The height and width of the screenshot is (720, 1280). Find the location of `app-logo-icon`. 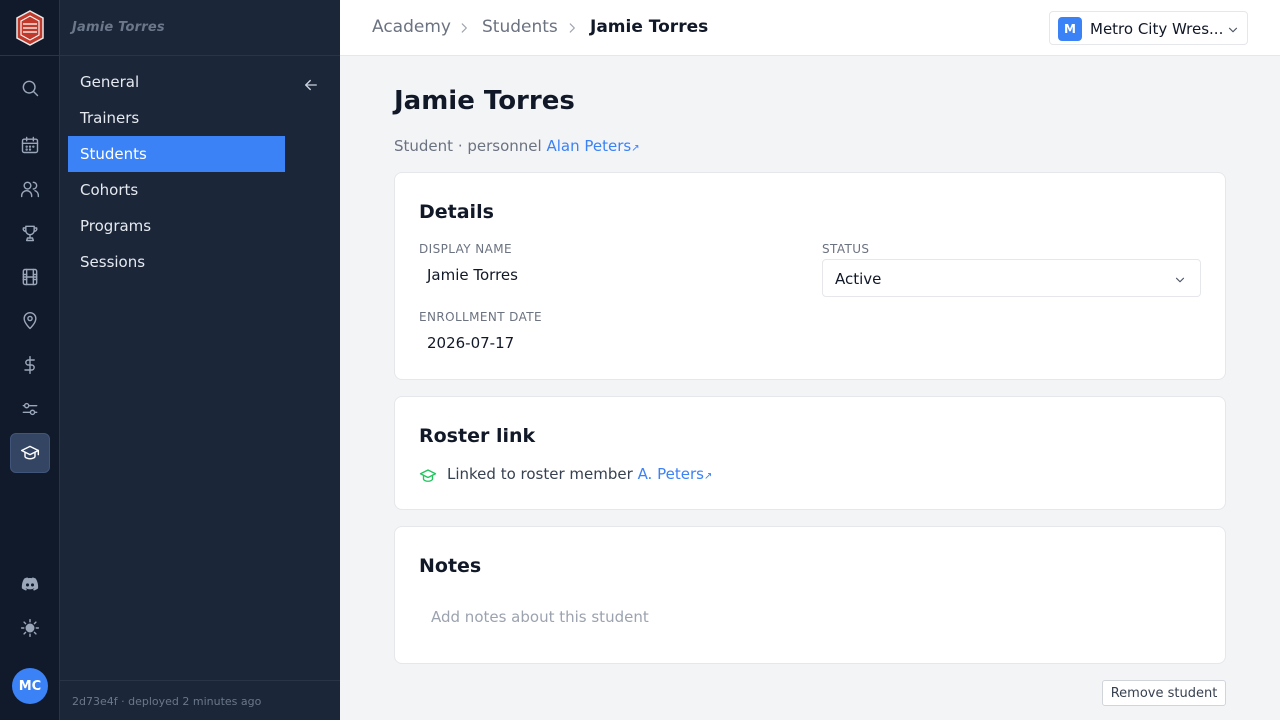

app-logo-icon is located at coordinates (30, 28).